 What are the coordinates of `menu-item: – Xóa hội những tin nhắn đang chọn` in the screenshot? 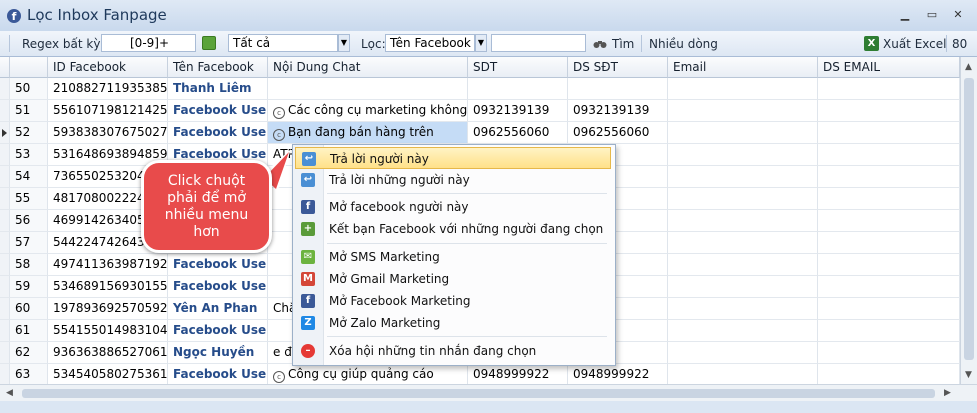 It's located at (453, 351).